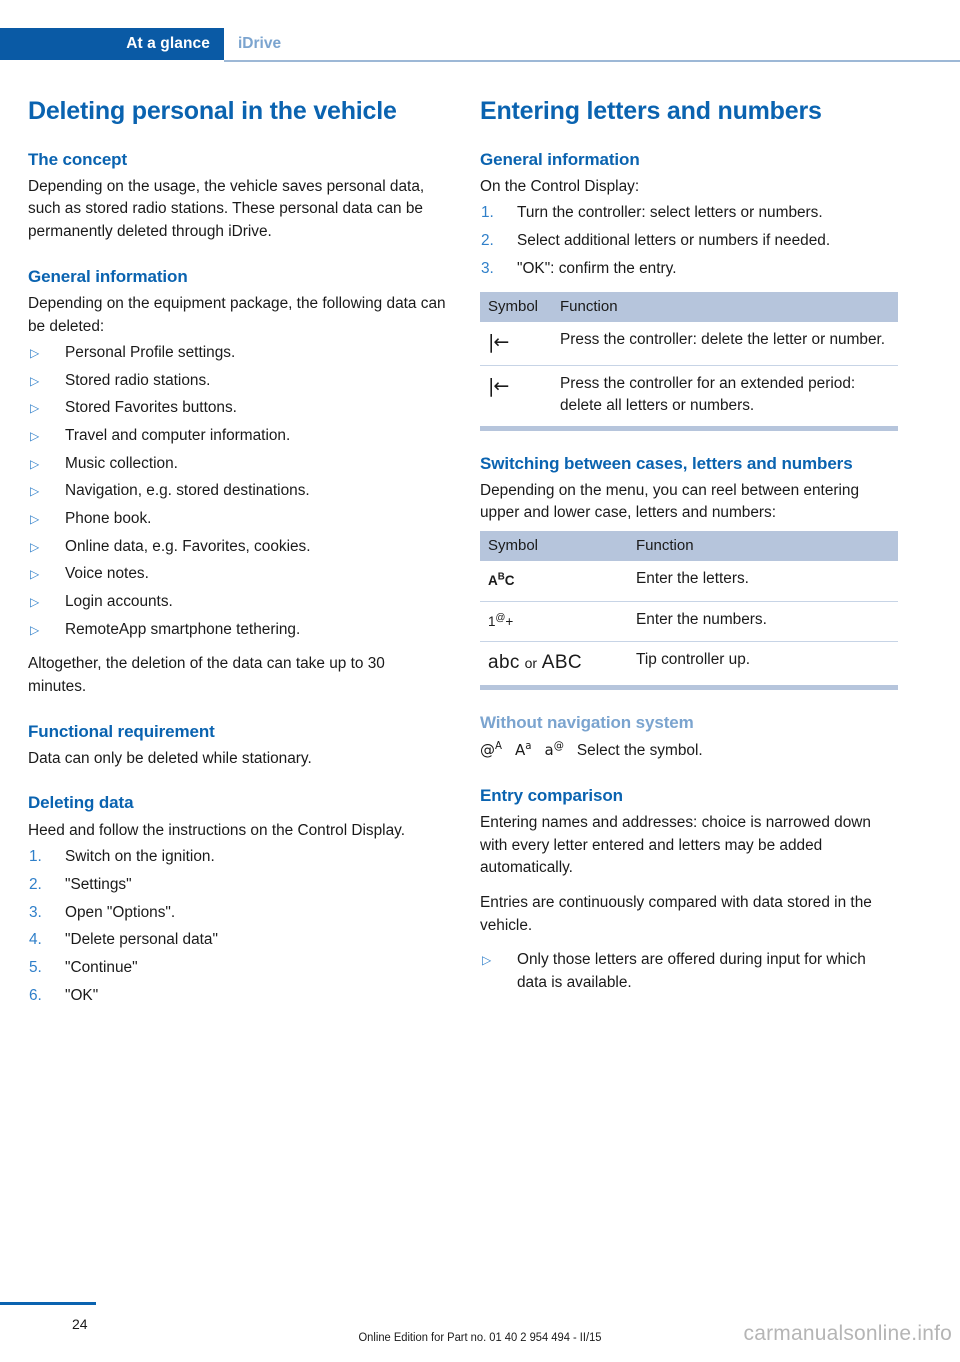 This screenshot has width=960, height=1362. What do you see at coordinates (237, 968) in the screenshot?
I see `list-item: 5. "Continue"` at bounding box center [237, 968].